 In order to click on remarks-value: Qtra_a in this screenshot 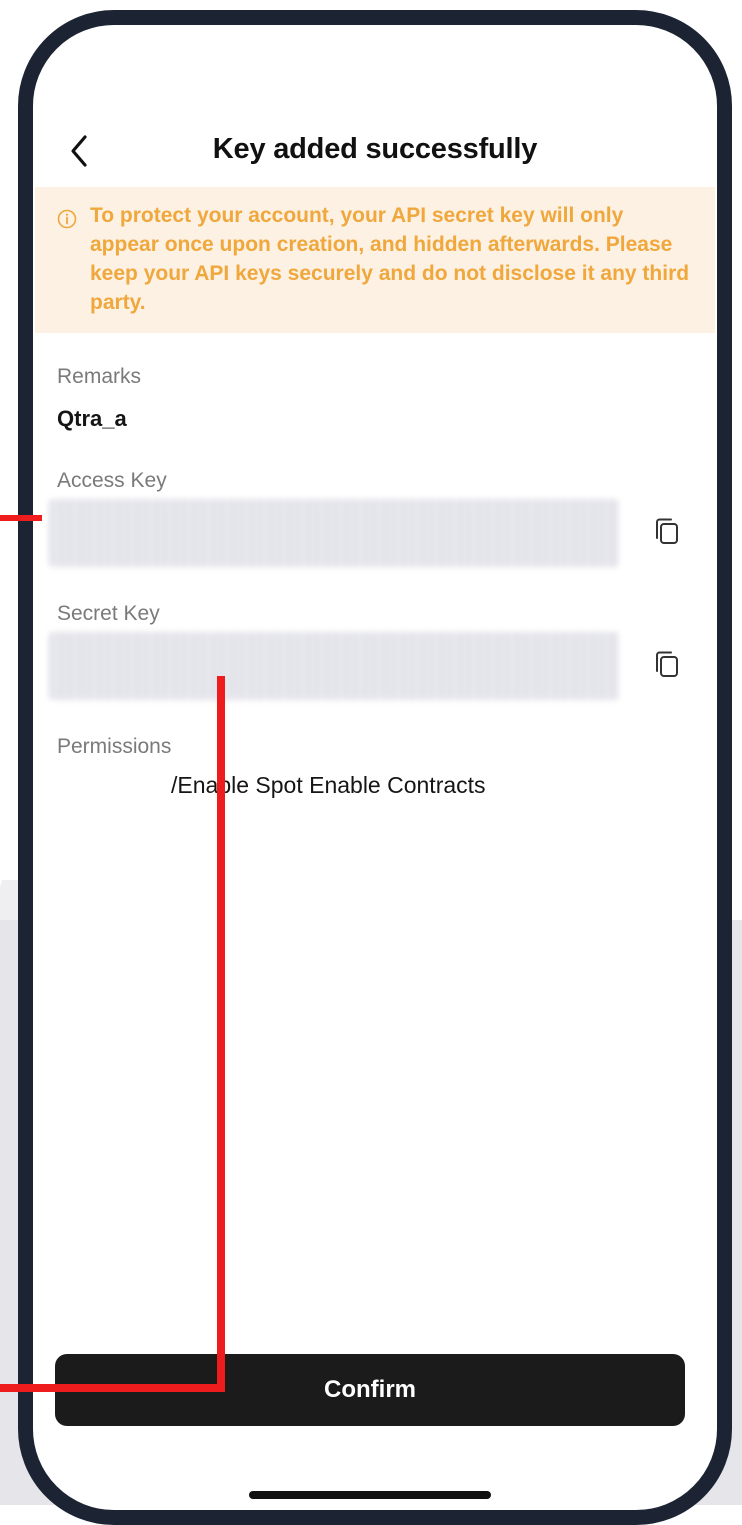, I will do `click(92, 418)`.